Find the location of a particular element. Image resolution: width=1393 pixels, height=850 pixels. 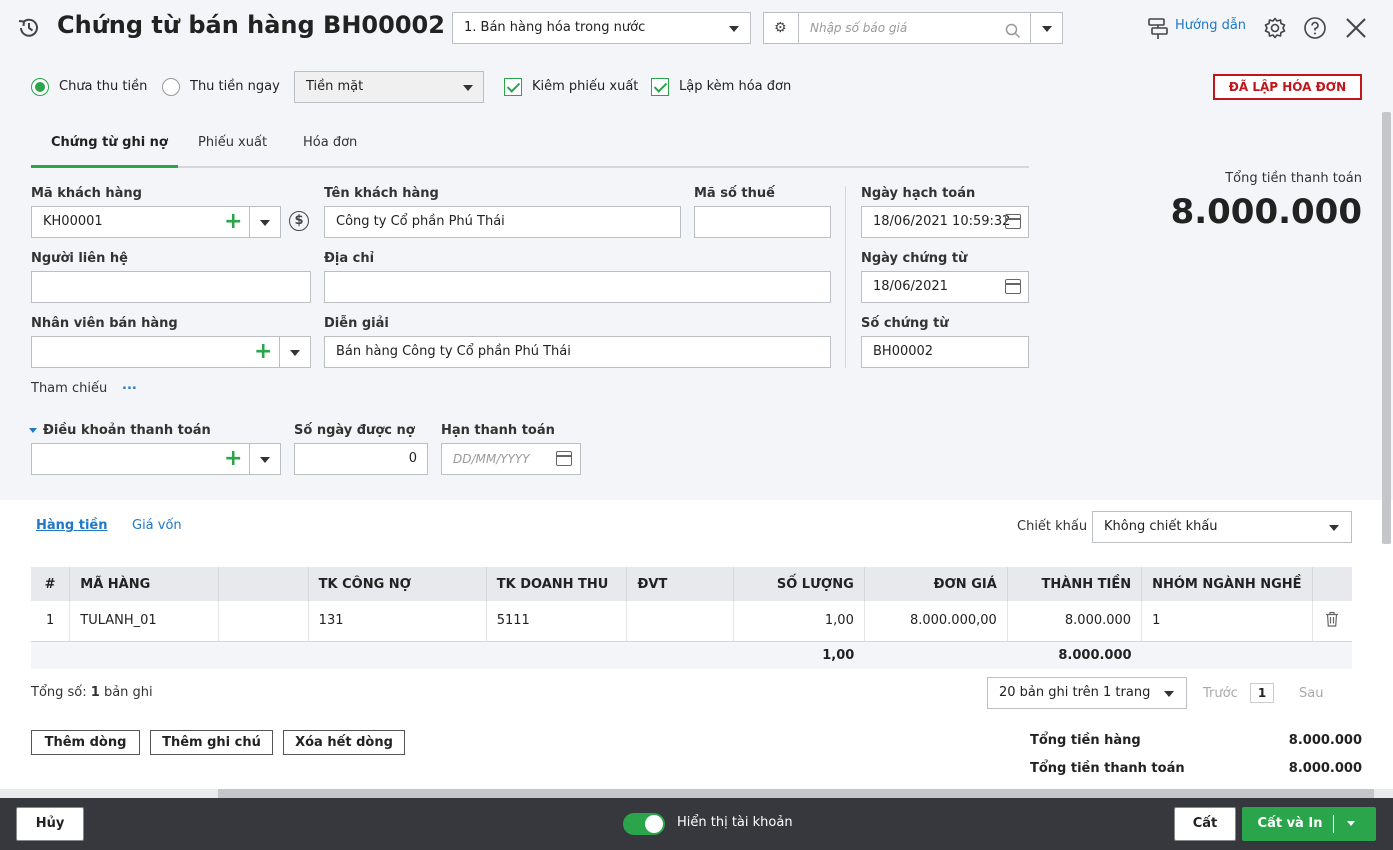

tab-cost: Giá vốn is located at coordinates (157, 525).